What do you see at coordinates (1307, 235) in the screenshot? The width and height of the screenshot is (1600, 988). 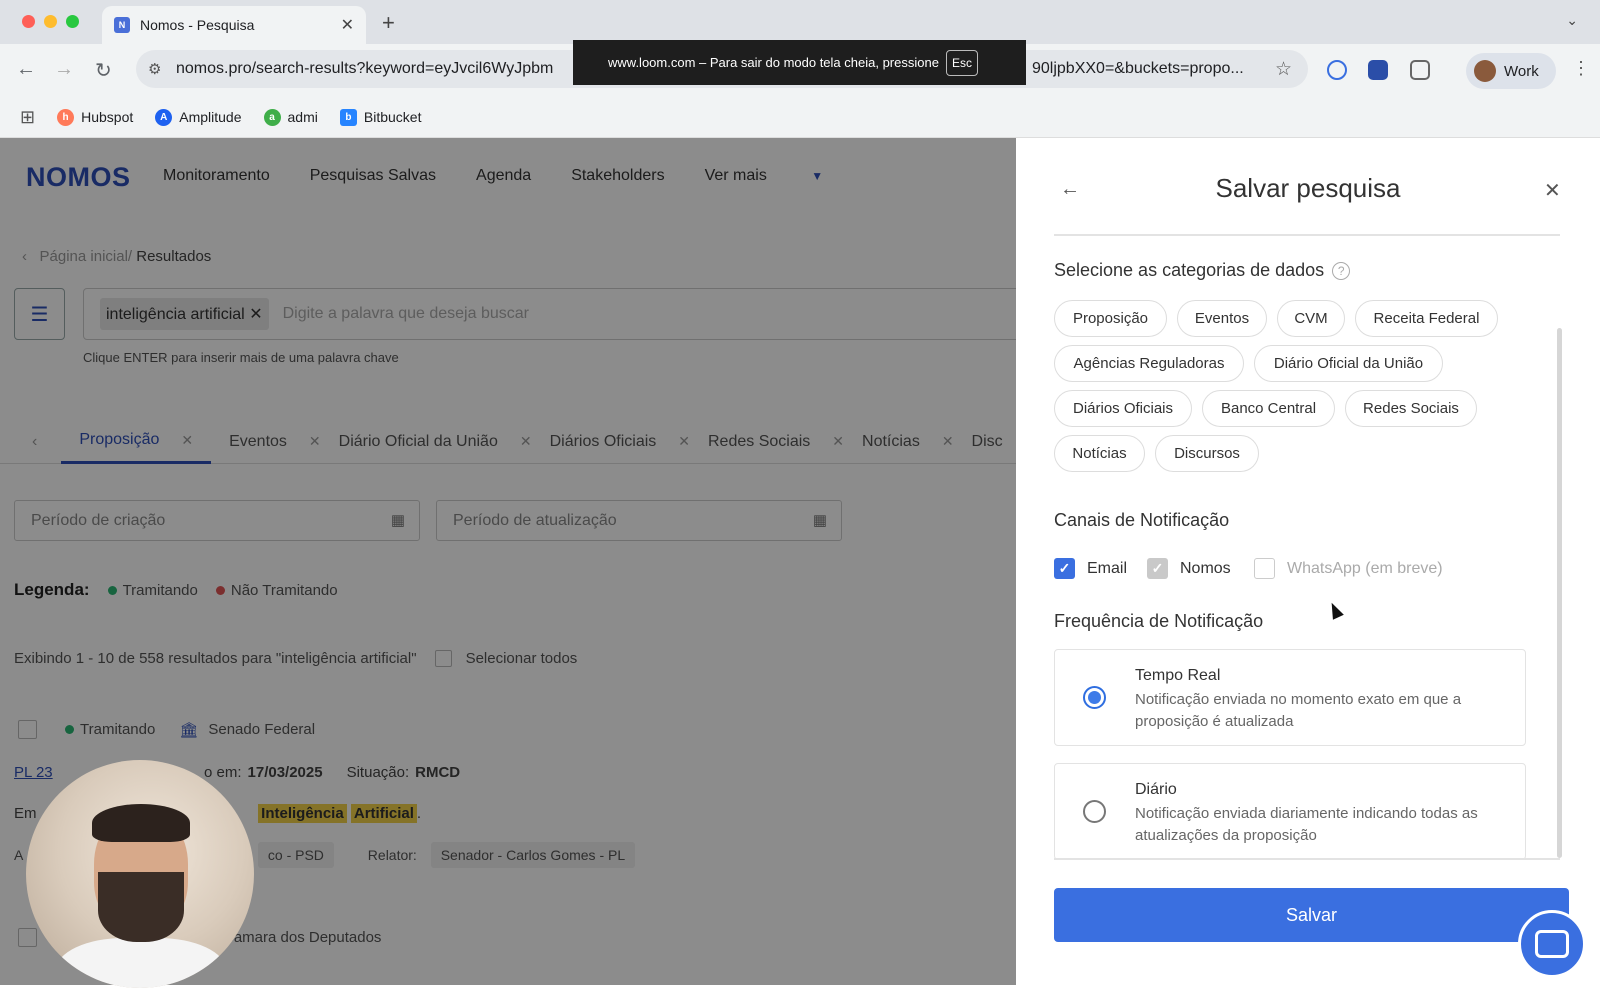 I see `header-divider` at bounding box center [1307, 235].